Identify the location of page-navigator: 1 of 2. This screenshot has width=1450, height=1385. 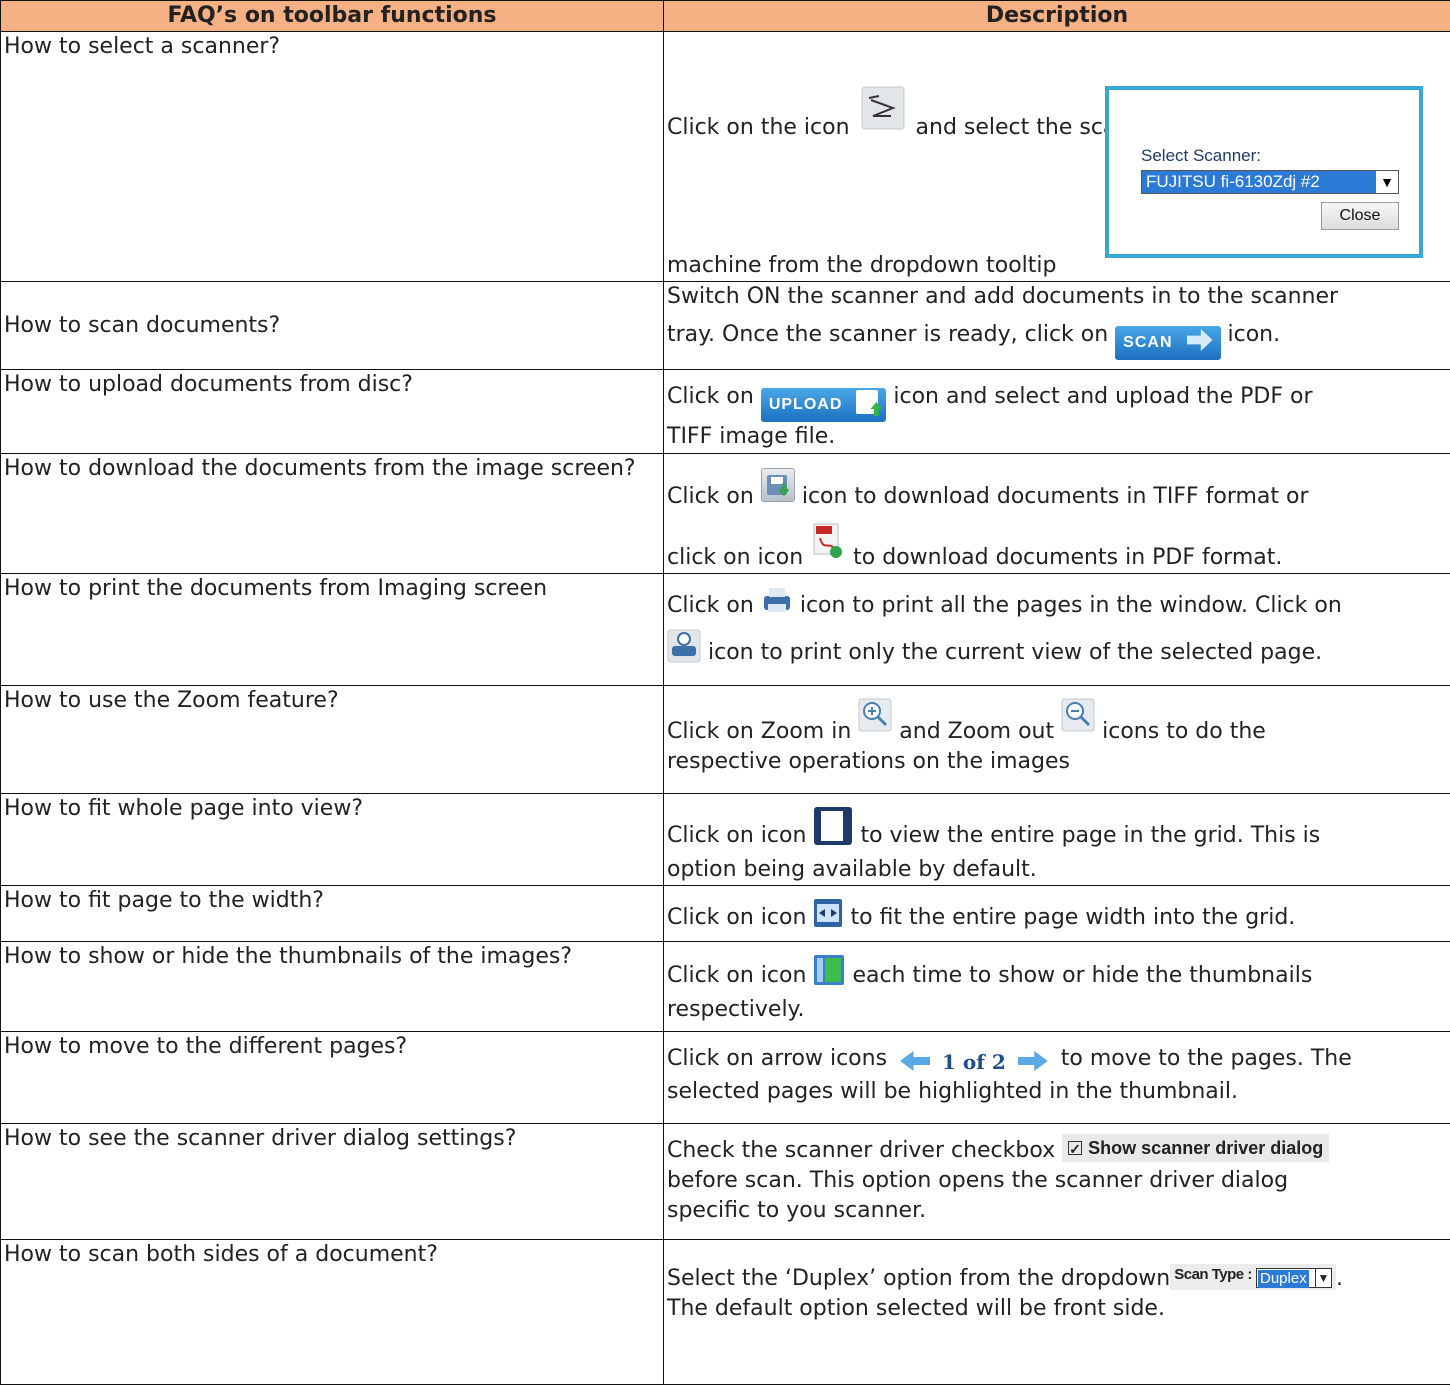
(974, 1062).